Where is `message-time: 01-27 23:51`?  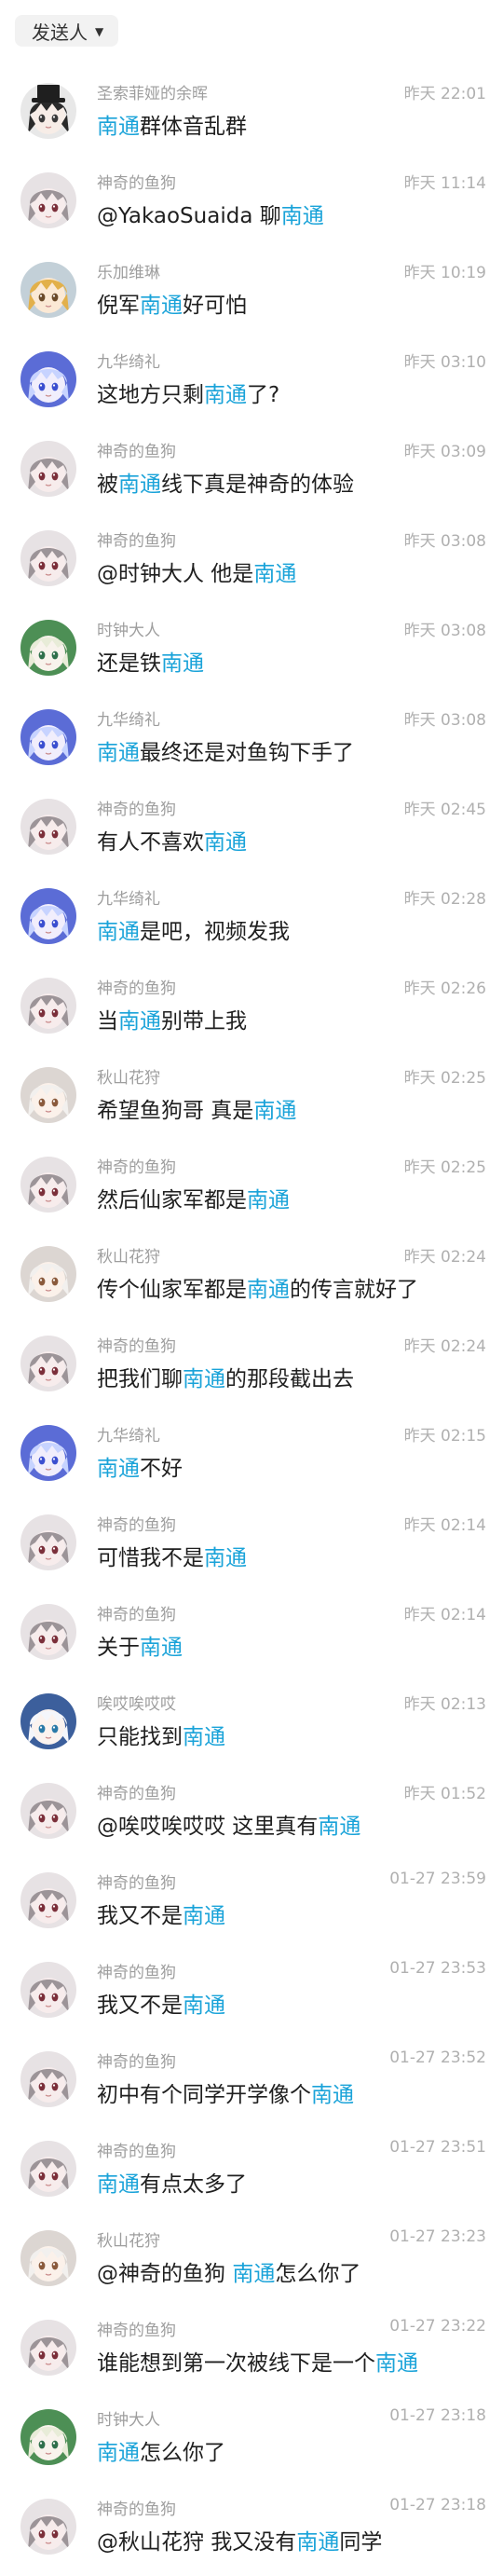
message-time: 01-27 23:51 is located at coordinates (437, 2147).